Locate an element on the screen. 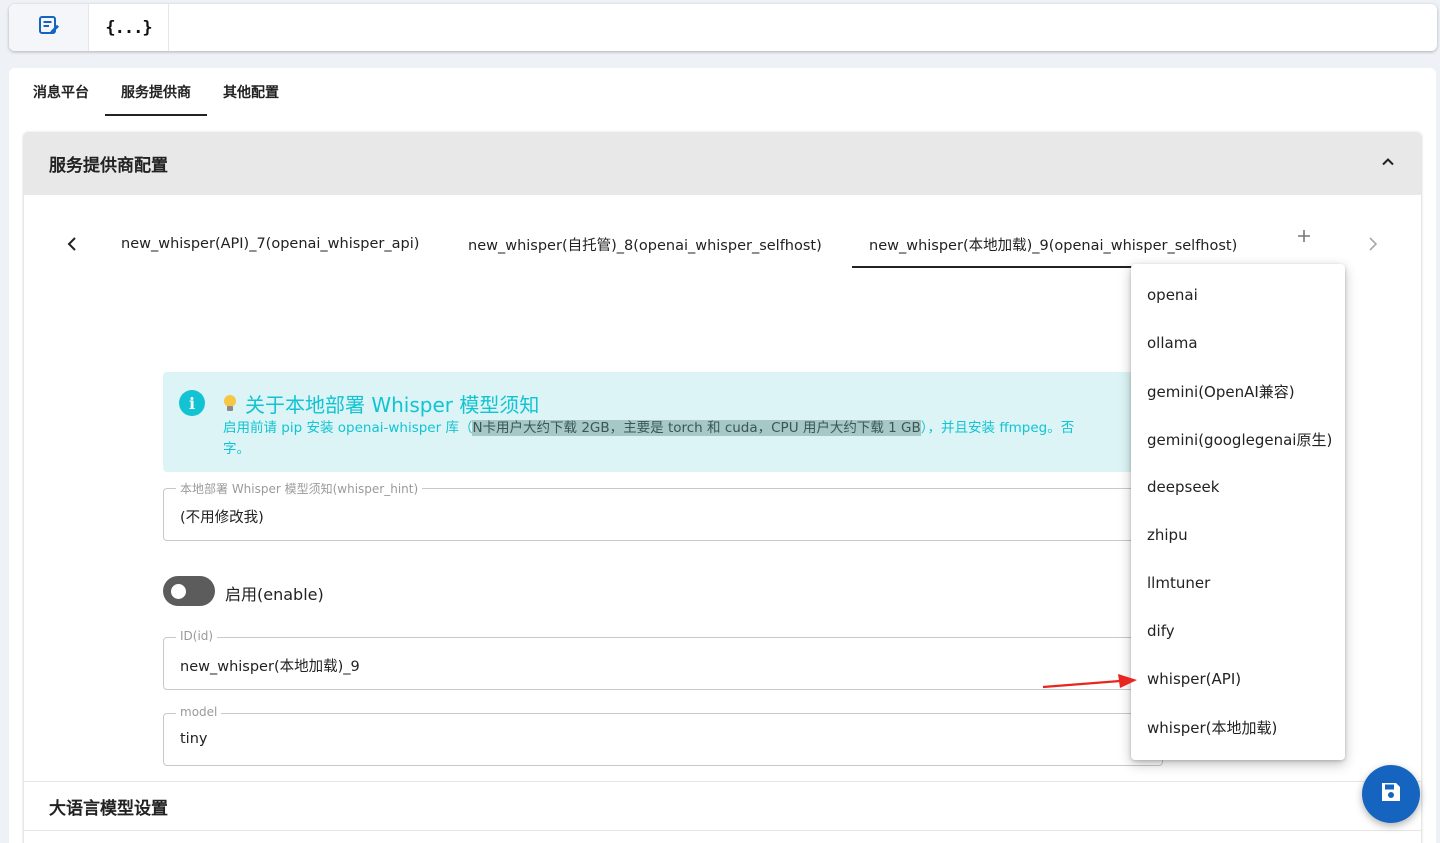 Image resolution: width=1440 pixels, height=843 pixels. form-mode-button is located at coordinates (49, 27).